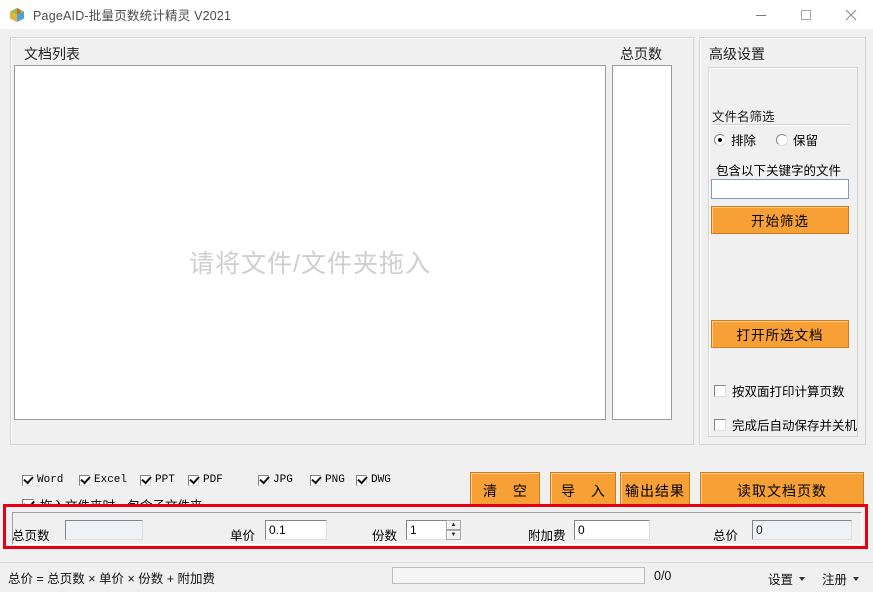 This screenshot has height=592, width=873. I want to click on unit-price-input: 0.1, so click(296, 530).